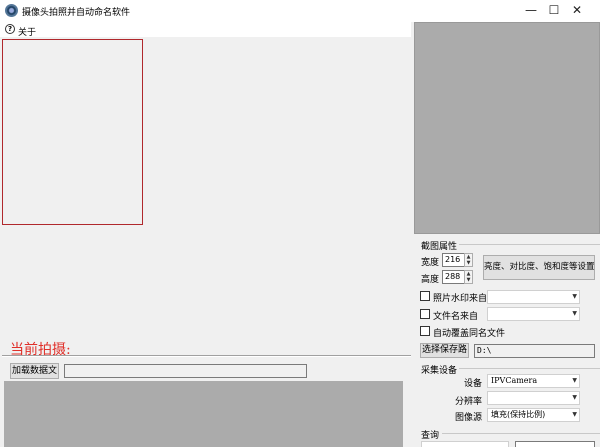 This screenshot has height=447, width=600. I want to click on device-select: IPVCamera ▼, so click(533, 381).